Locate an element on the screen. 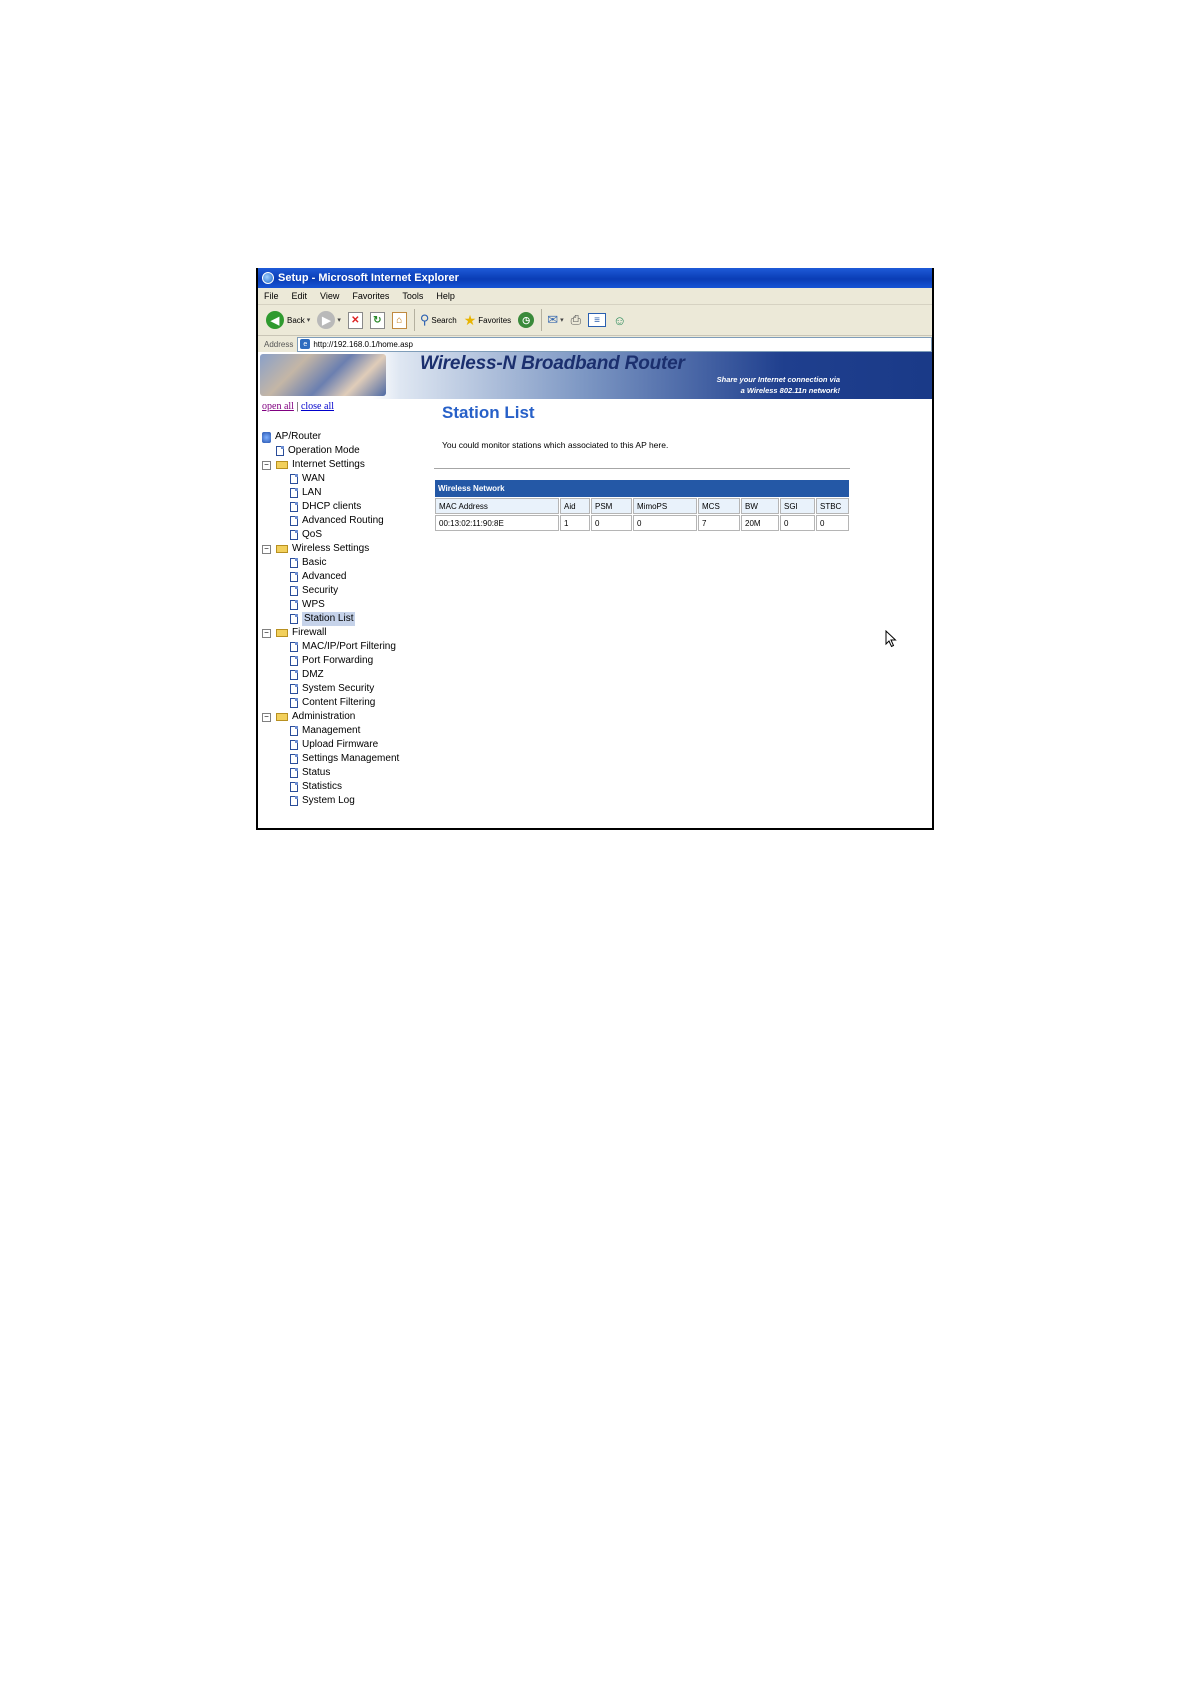 The width and height of the screenshot is (1191, 1685). tree-item-advanced: Advanced is located at coordinates (330, 577).